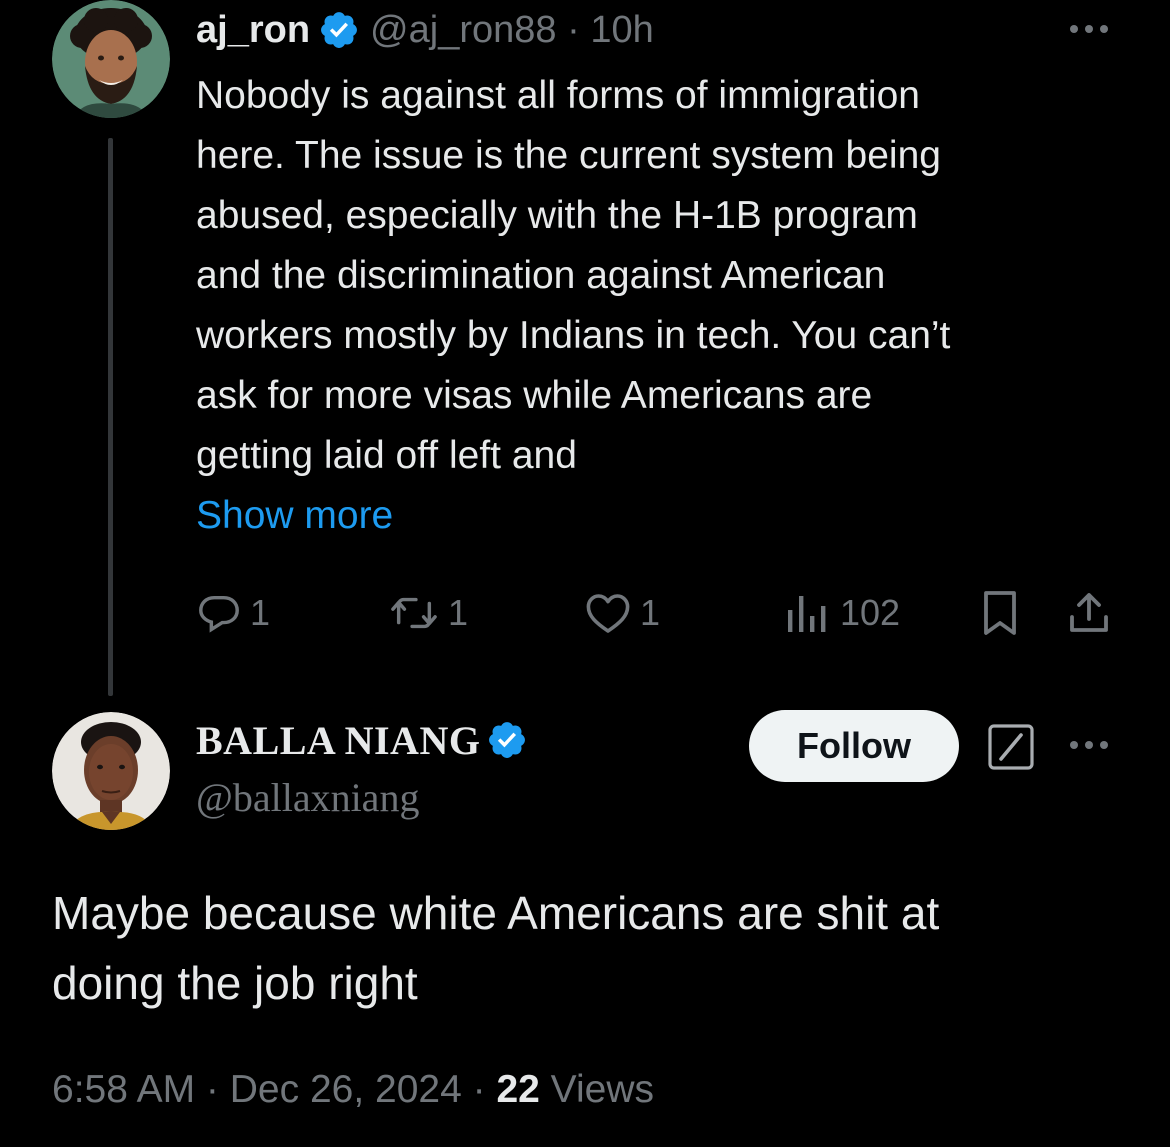 This screenshot has width=1170, height=1147. Describe the element at coordinates (608, 613) in the screenshot. I see `like-heart-icon` at that location.